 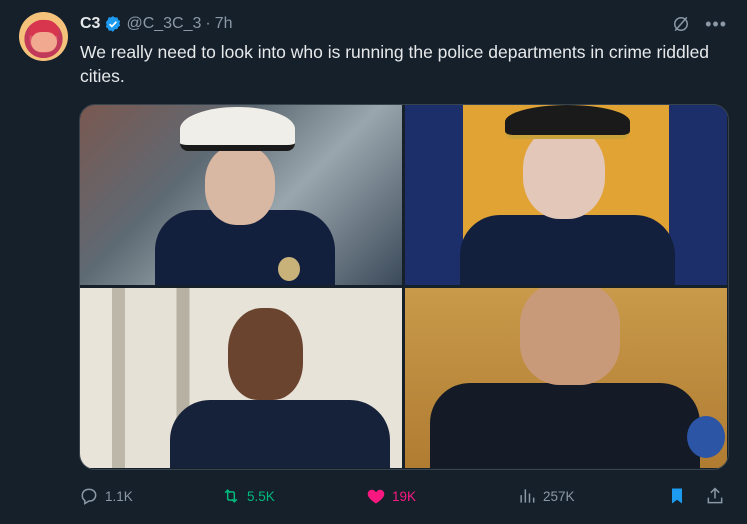 What do you see at coordinates (113, 24) in the screenshot?
I see `verified-badge-icon` at bounding box center [113, 24].